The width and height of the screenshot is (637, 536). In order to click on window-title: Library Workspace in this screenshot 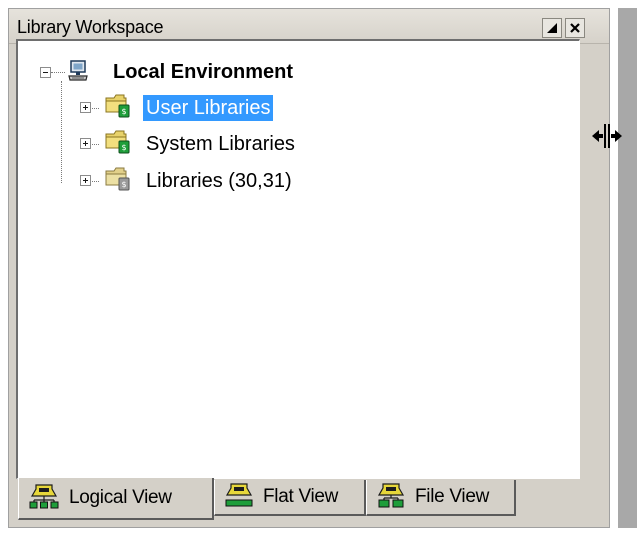, I will do `click(90, 27)`.